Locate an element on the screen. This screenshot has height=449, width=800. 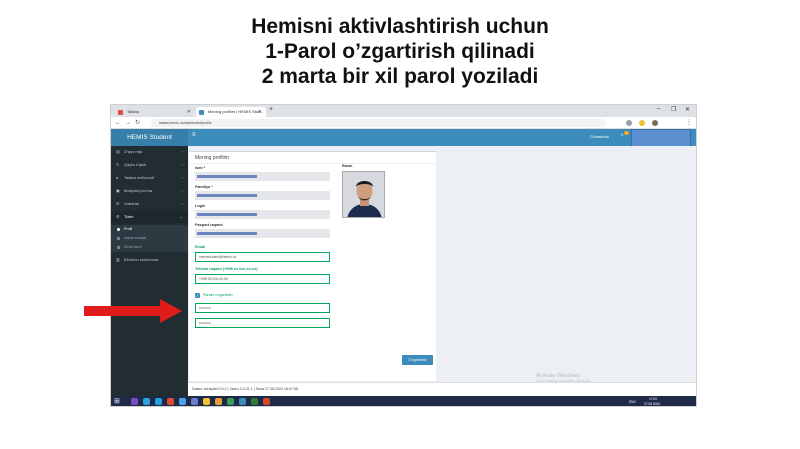
sidebar-subitem-label: Xabarnomalar is located at coordinates (135, 238).